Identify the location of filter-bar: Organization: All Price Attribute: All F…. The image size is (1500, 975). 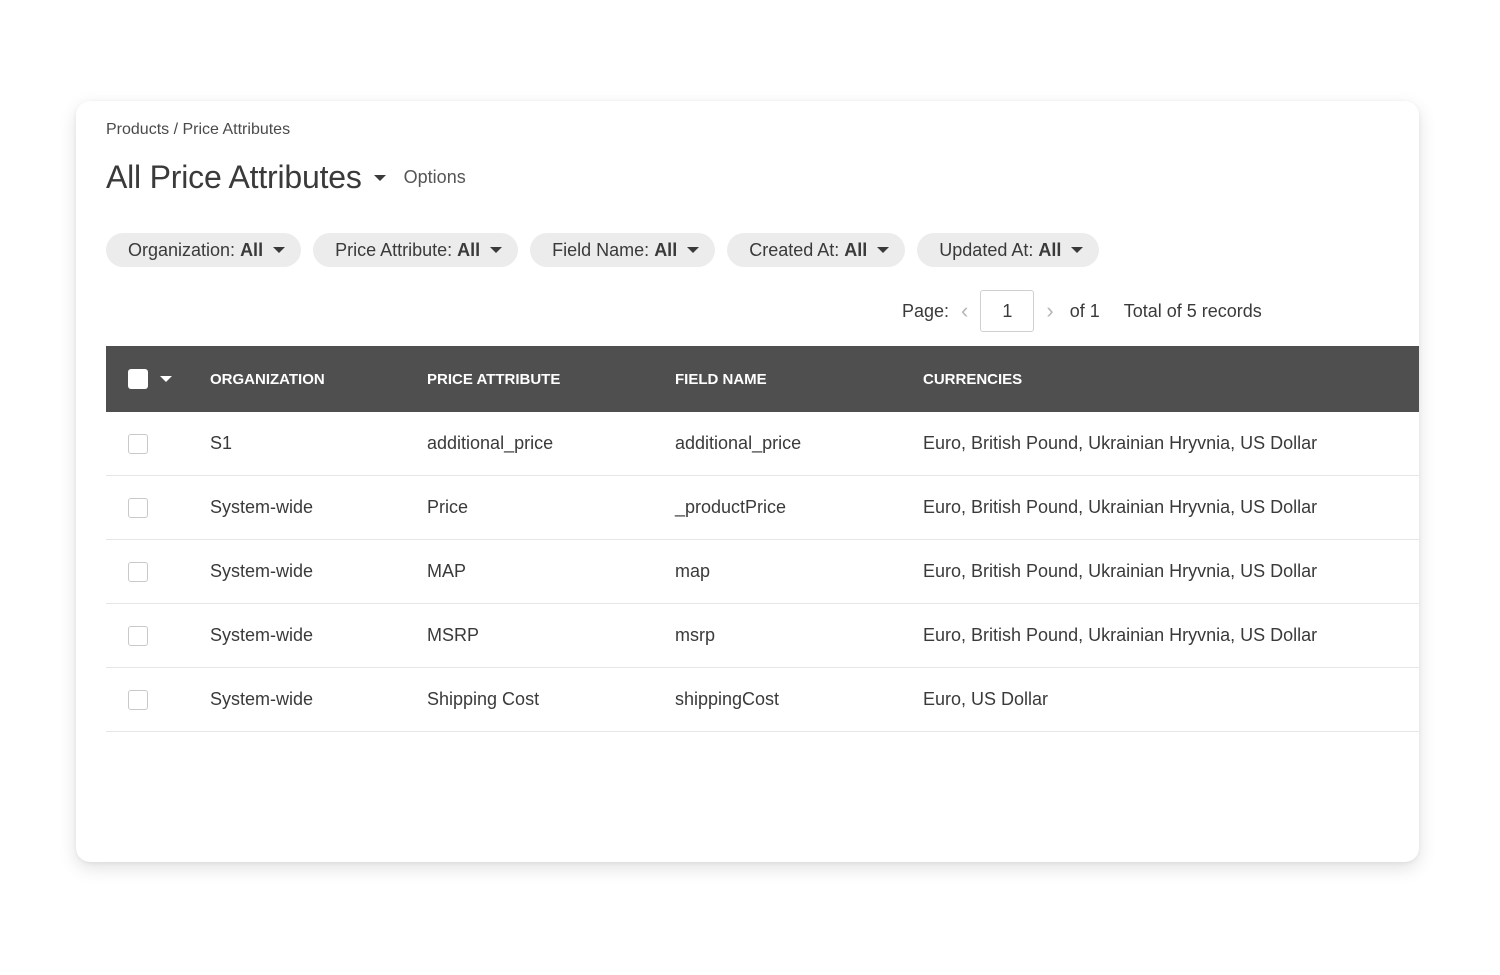
(603, 250).